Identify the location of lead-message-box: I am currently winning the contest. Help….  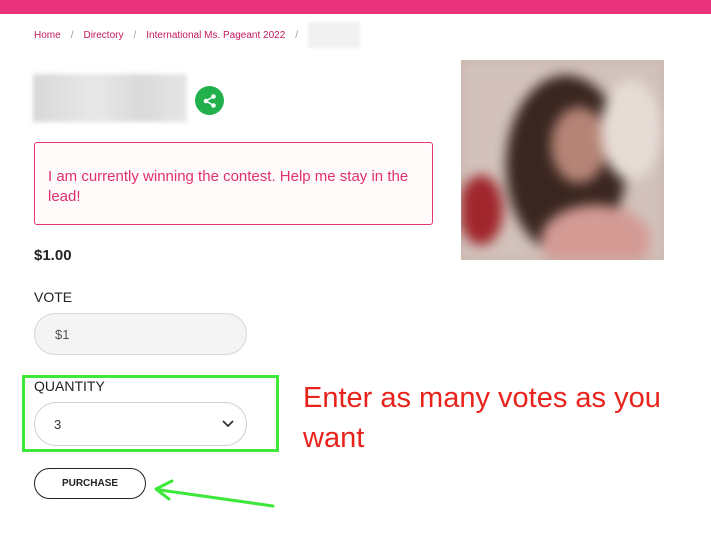
(233, 183).